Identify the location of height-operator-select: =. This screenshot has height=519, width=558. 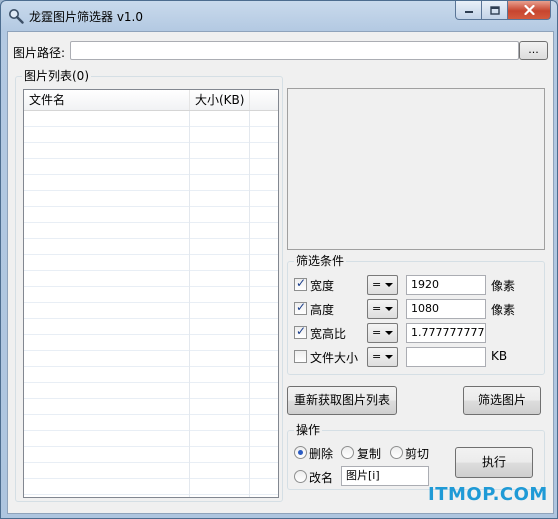
(382, 309).